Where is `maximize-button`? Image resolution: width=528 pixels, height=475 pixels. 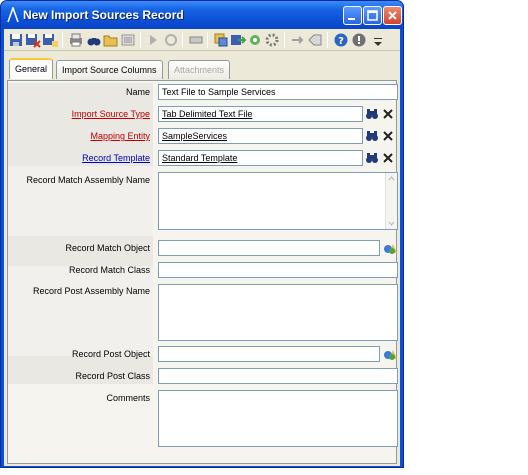 maximize-button is located at coordinates (372, 15).